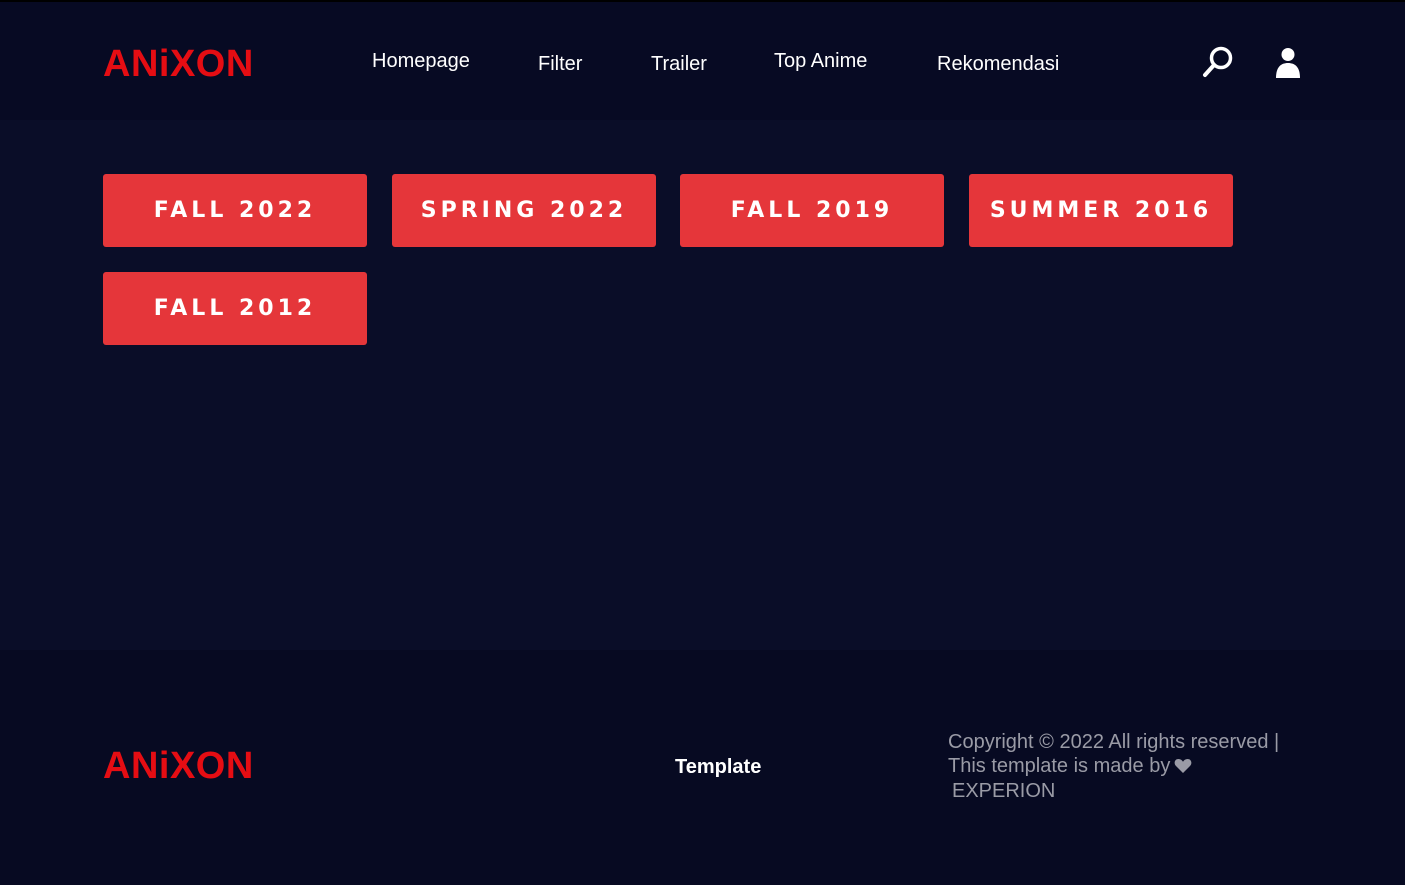 This screenshot has height=885, width=1405. Describe the element at coordinates (820, 61) in the screenshot. I see `nav-top-anime: Top Anime` at that location.